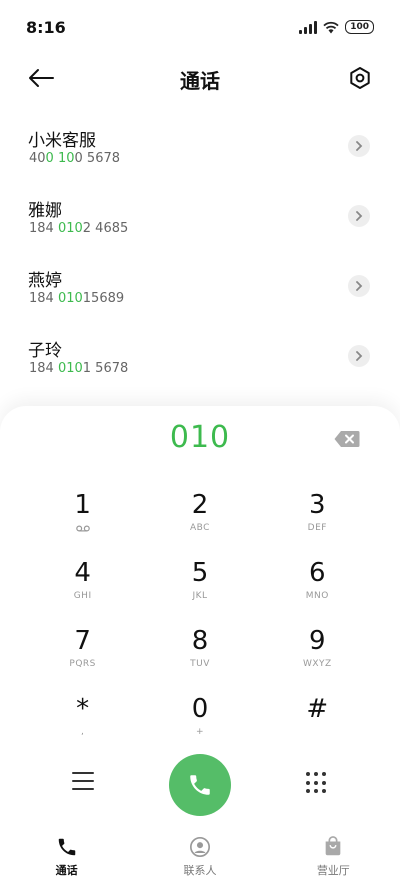  I want to click on nav-item-calls: 通话, so click(66, 857).